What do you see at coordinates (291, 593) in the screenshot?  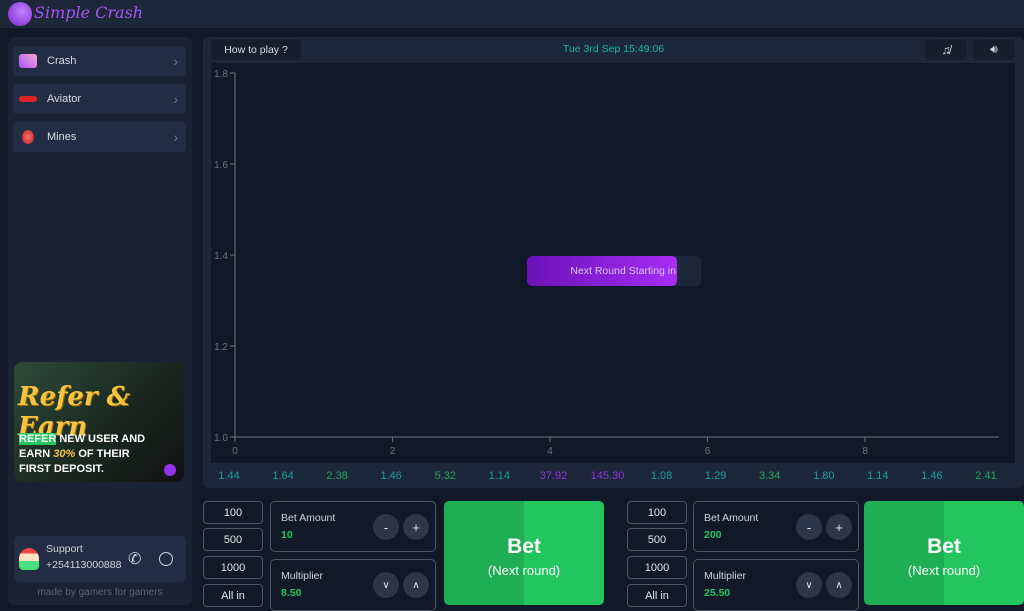 I see `multiplier-input: 8.50` at bounding box center [291, 593].